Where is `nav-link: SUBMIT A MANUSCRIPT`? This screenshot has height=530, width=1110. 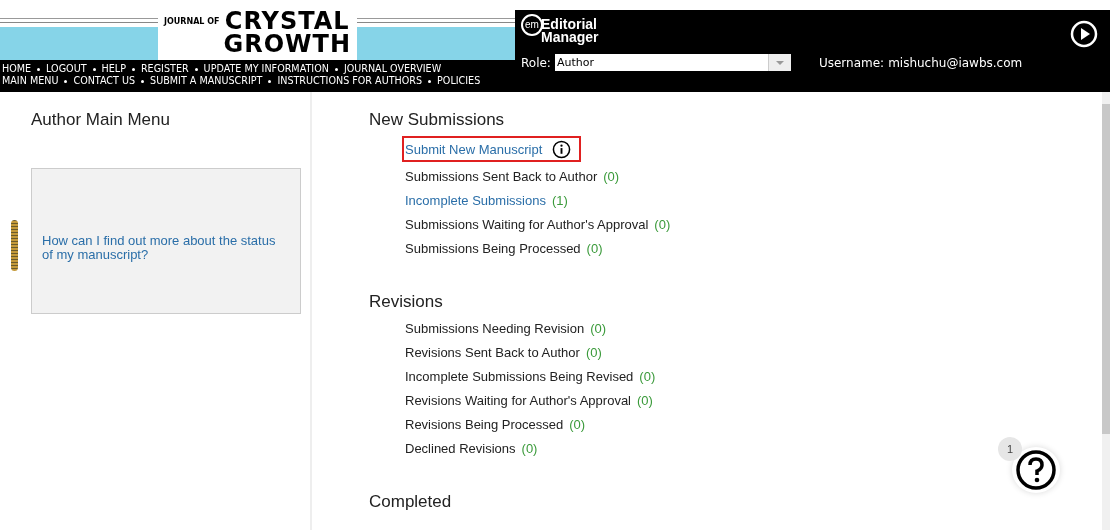 nav-link: SUBMIT A MANUSCRIPT is located at coordinates (206, 81).